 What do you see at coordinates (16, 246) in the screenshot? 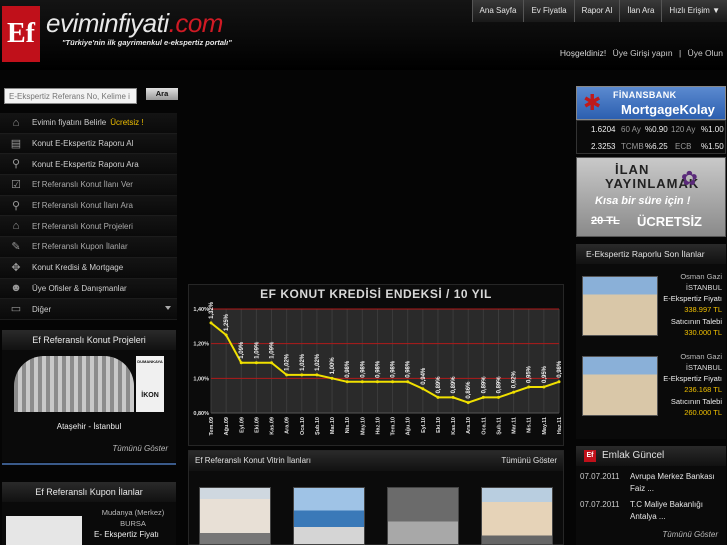
I see `tag-icon: ✎` at bounding box center [16, 246].